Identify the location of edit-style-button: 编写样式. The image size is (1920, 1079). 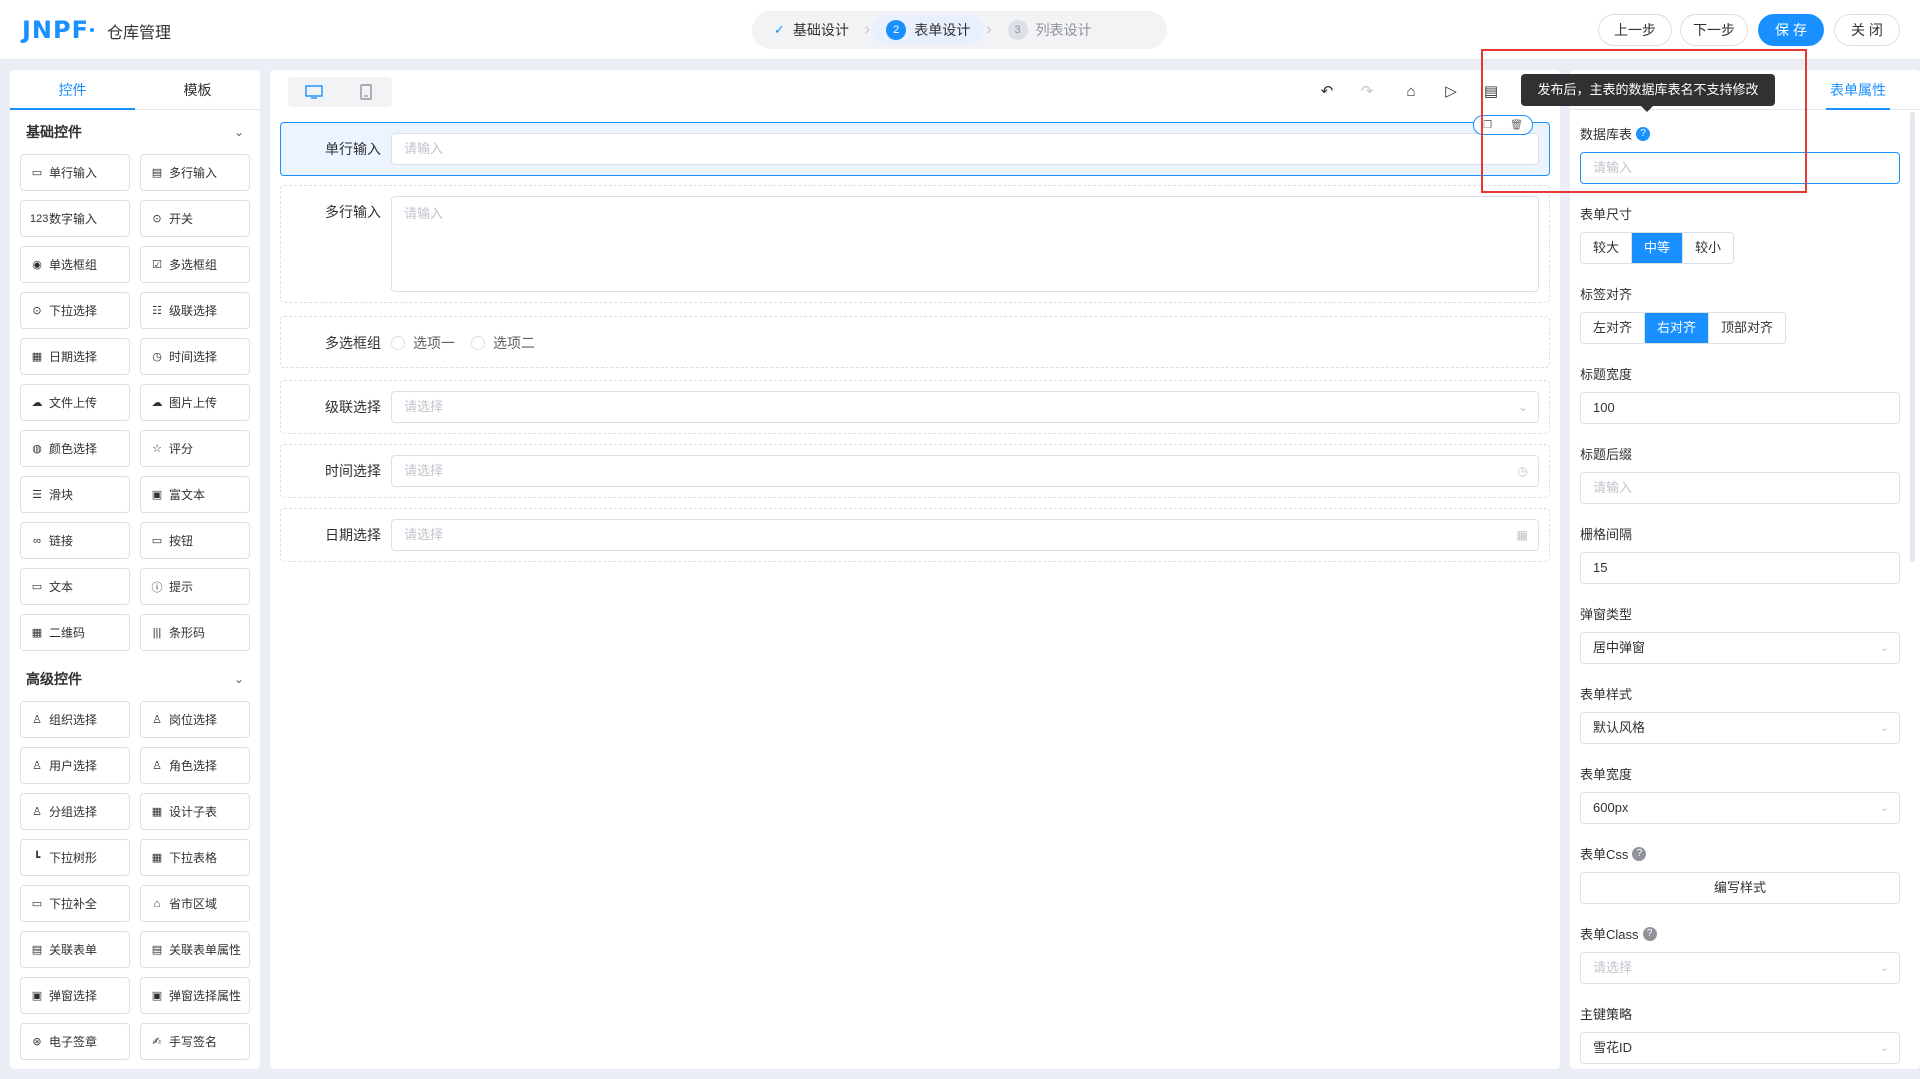
(1740, 888).